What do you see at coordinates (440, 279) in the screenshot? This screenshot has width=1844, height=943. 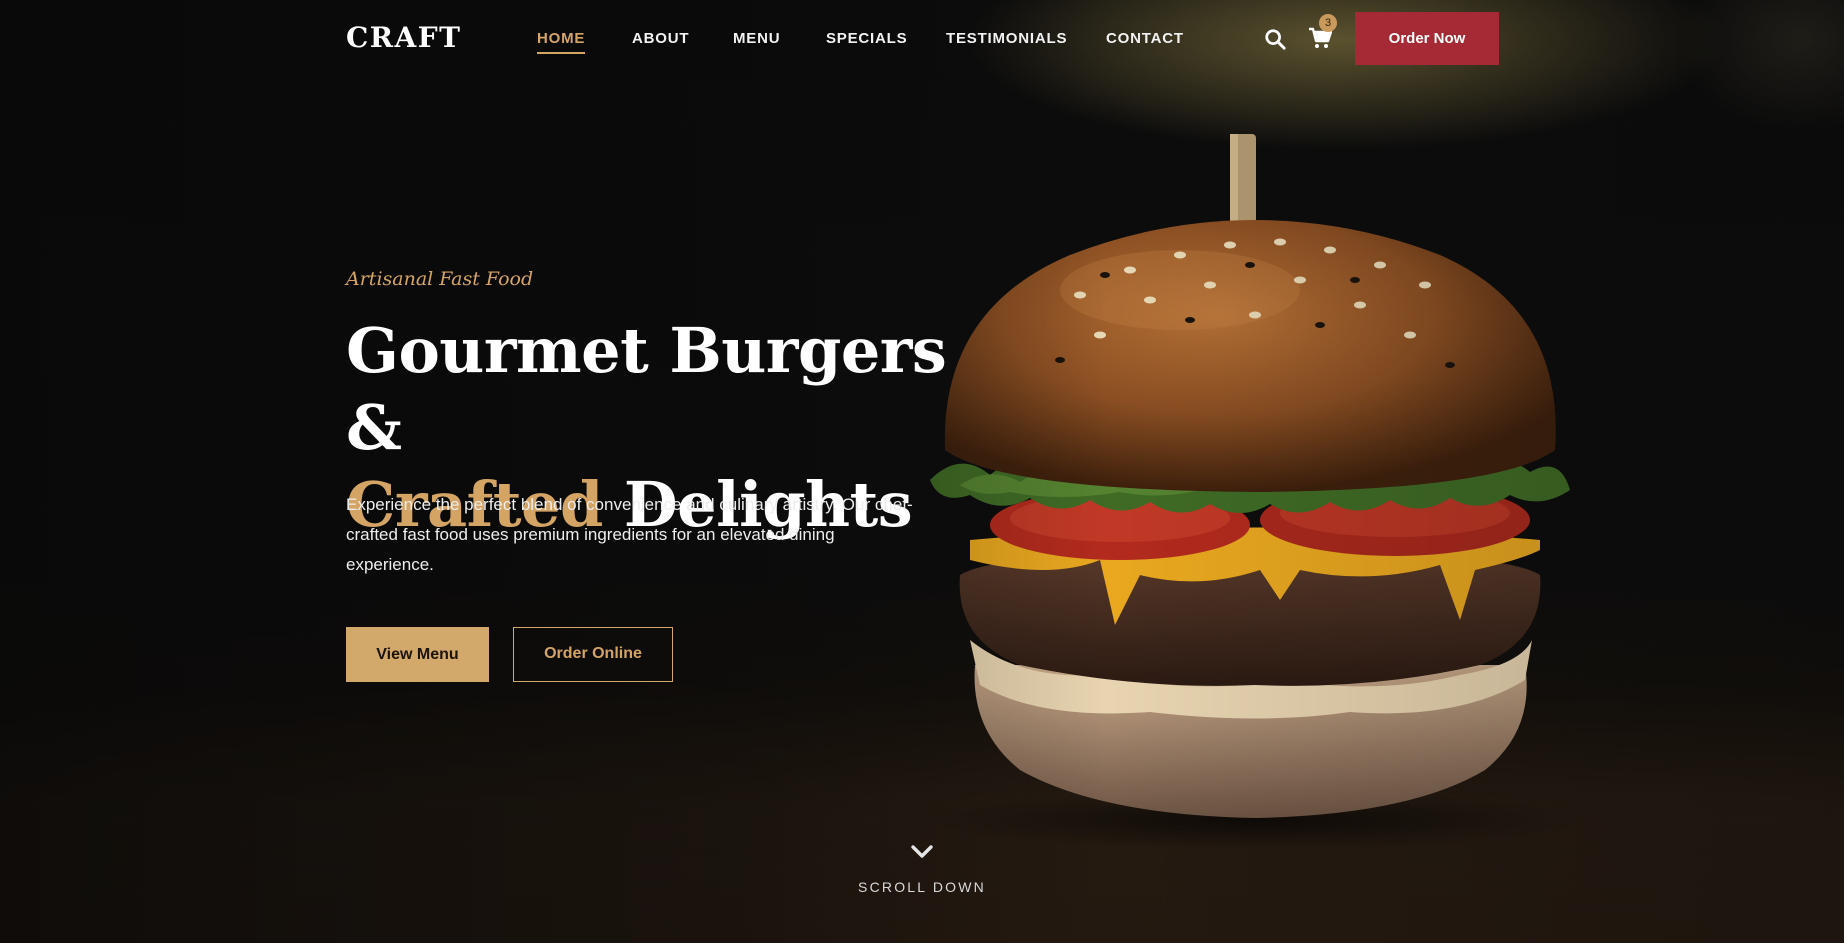 I see `hero-eyebrow: Artisanal Fast Food` at bounding box center [440, 279].